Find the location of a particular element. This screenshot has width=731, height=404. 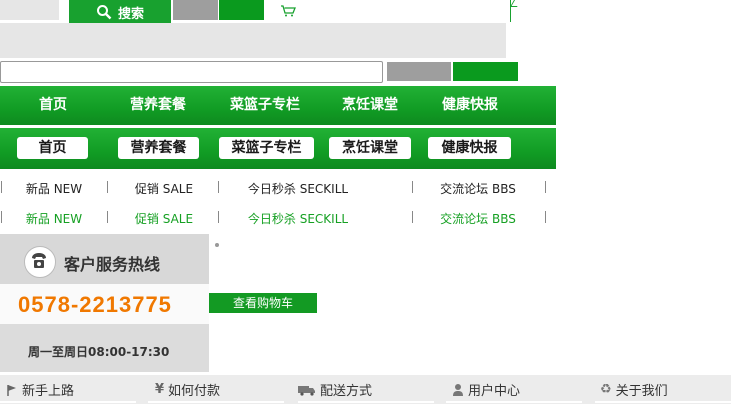

hotline-panel: 客户服务热线 0578-2213775 周一至周日08:00-17:30 is located at coordinates (104, 303).